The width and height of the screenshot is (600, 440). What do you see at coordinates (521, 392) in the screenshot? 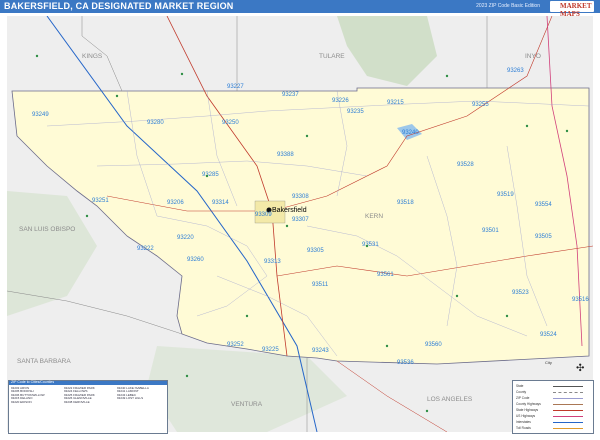
I see `map-key-label: County` at bounding box center [521, 392].